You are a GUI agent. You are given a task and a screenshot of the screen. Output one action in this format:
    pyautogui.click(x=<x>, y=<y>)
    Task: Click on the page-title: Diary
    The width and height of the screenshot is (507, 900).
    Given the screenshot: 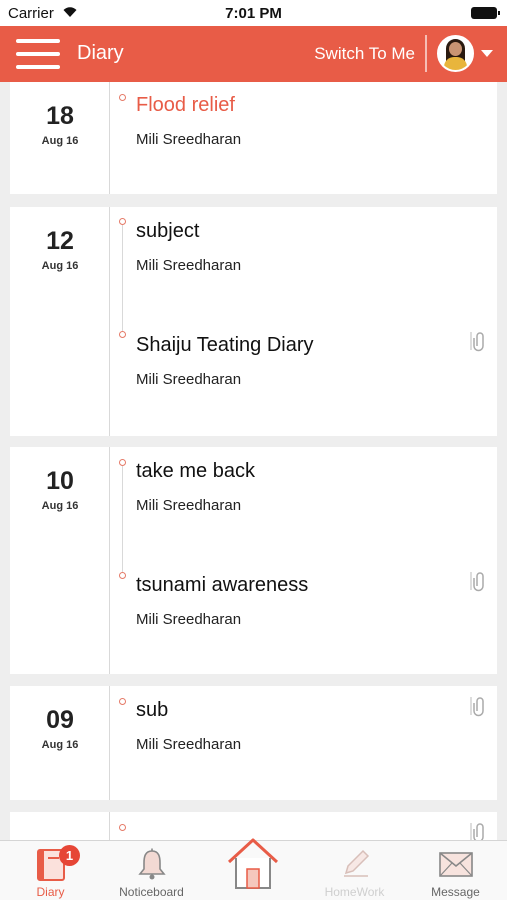 What is the action you would take?
    pyautogui.click(x=100, y=53)
    